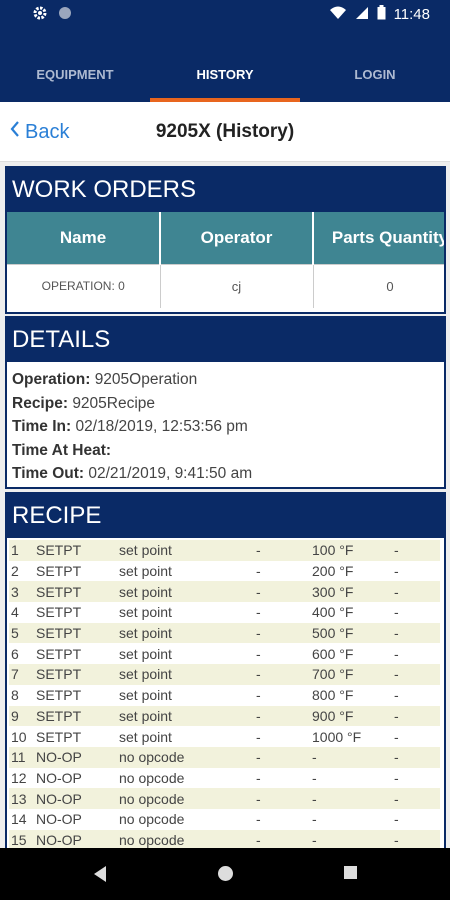  I want to click on recipe-row: 5 SETPT set point - 500 °F -, so click(224, 633).